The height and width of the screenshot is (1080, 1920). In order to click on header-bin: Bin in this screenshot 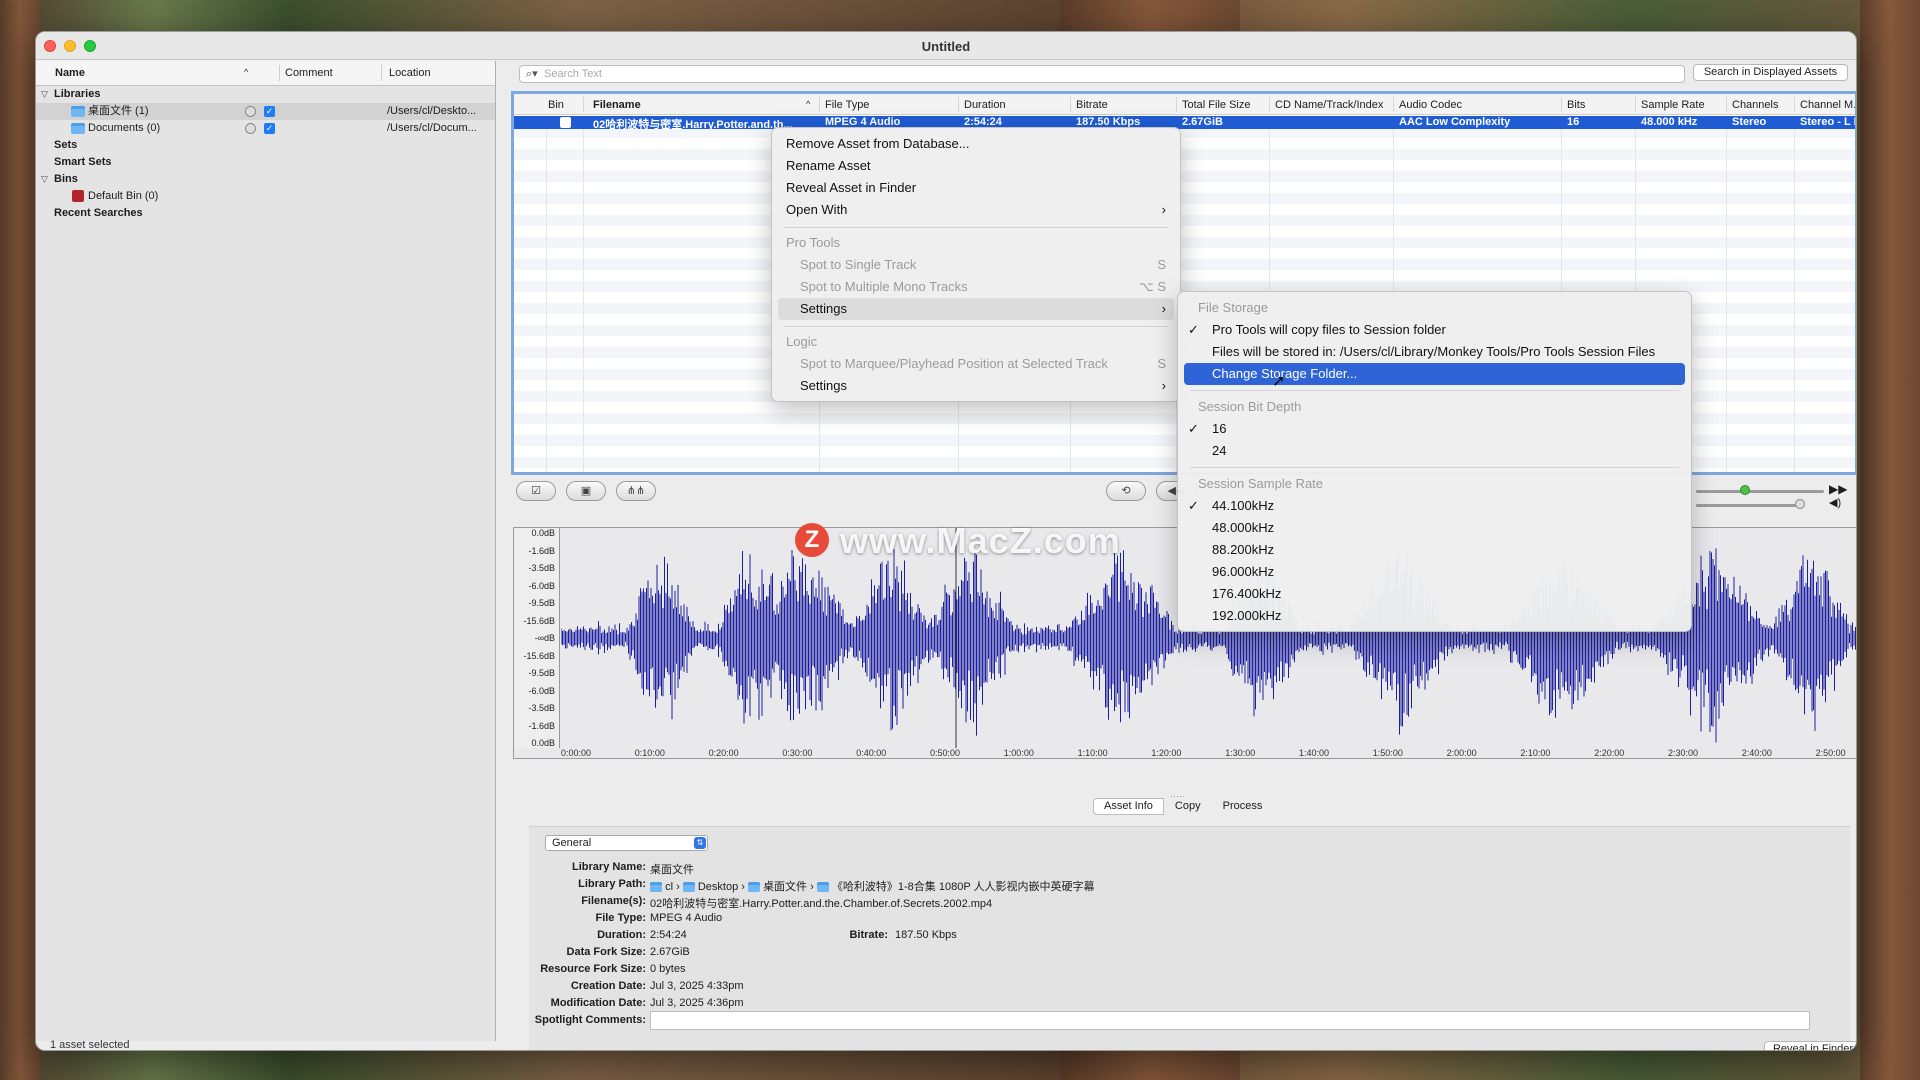, I will do `click(556, 105)`.